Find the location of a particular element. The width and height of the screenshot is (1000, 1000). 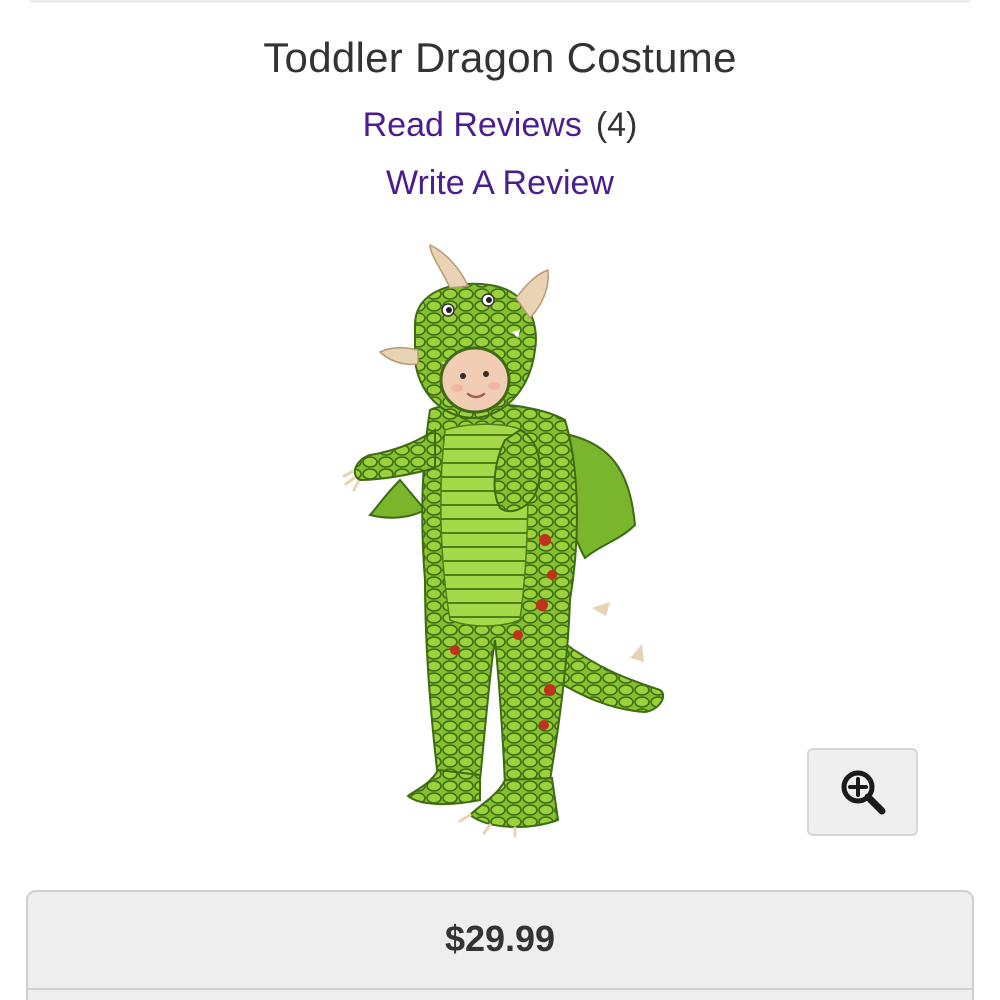

reviews-row: Read Reviews (4) is located at coordinates (500, 125).